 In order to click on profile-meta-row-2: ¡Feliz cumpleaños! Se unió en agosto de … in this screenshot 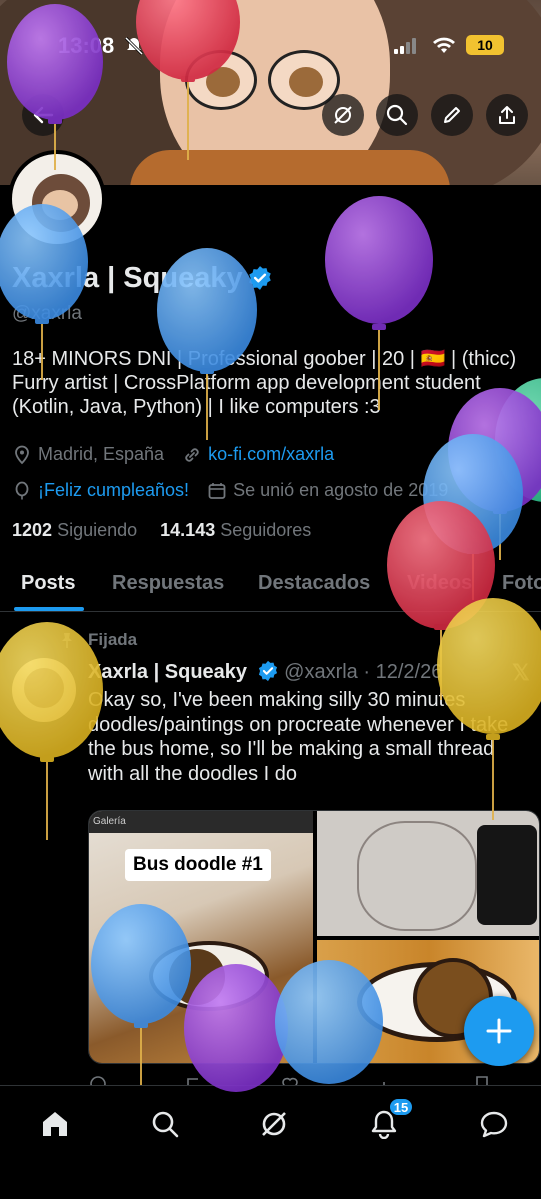, I will do `click(230, 490)`.